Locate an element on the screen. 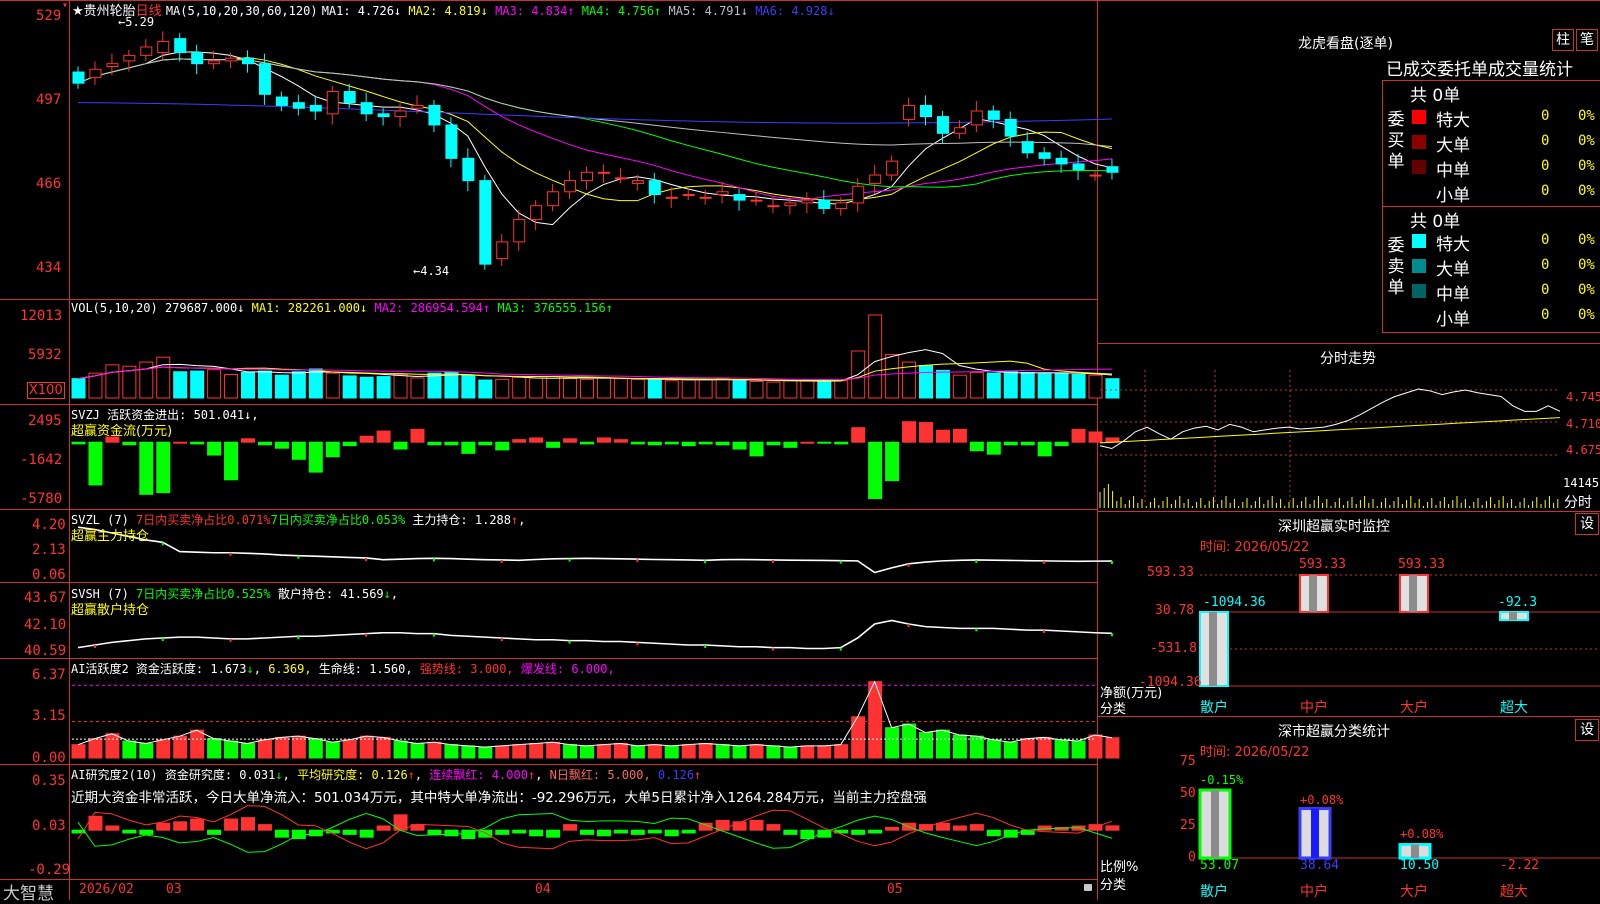 The image size is (1600, 904). ss-cat-label: 超大 is located at coordinates (1514, 892).